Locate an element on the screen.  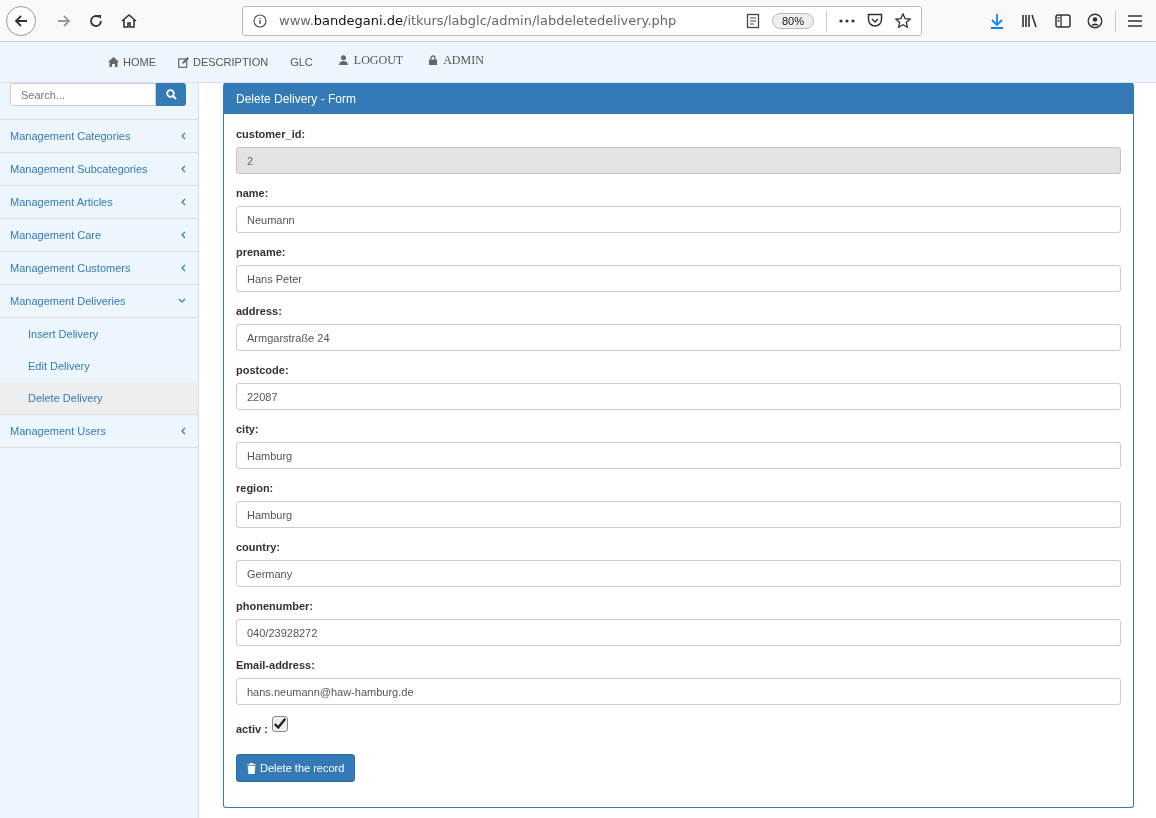
field-label: phonenumber: is located at coordinates (275, 606).